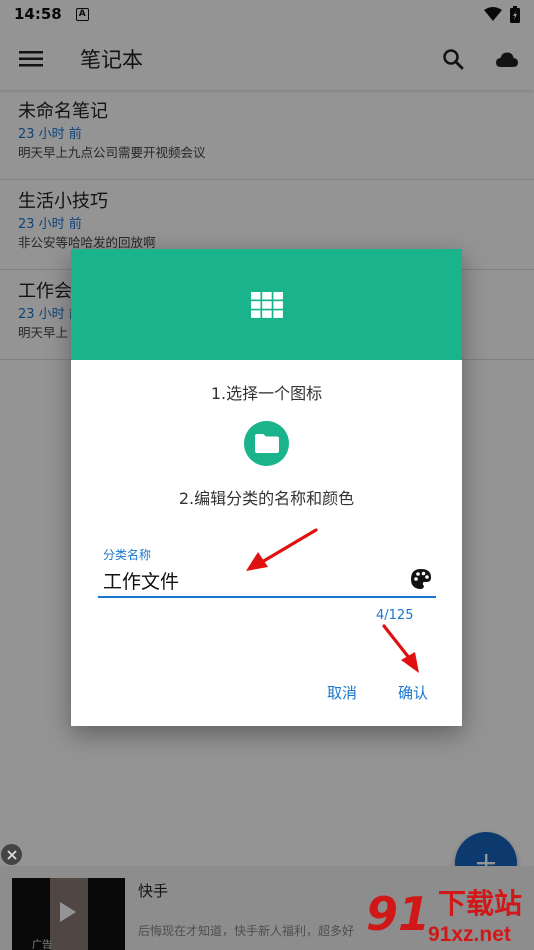 This screenshot has height=950, width=534. I want to click on character-counter: 4/125, so click(395, 615).